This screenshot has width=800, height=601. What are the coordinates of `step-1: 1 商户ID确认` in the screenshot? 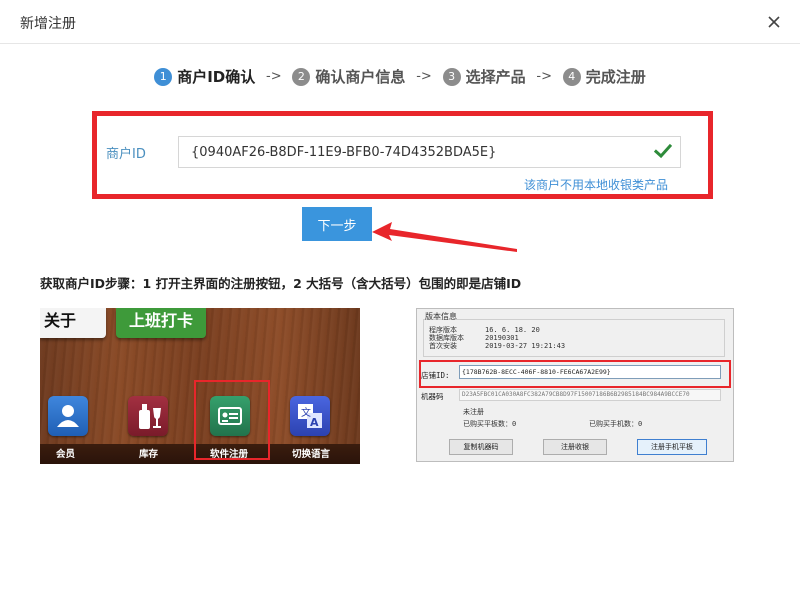 It's located at (204, 76).